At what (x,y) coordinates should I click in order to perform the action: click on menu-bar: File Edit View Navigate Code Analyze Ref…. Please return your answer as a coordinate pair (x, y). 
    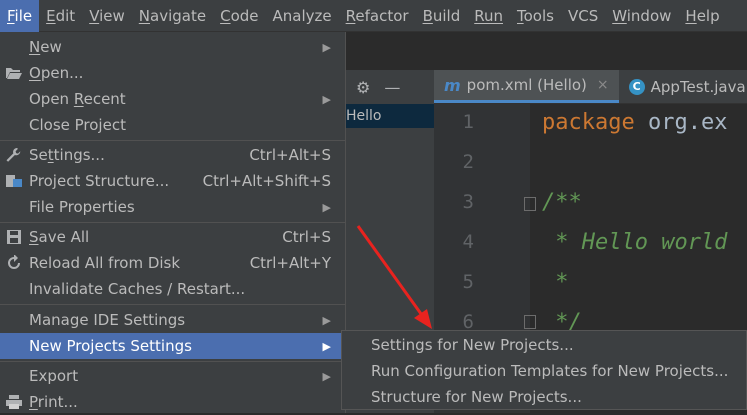
    Looking at the image, I should click on (373, 16).